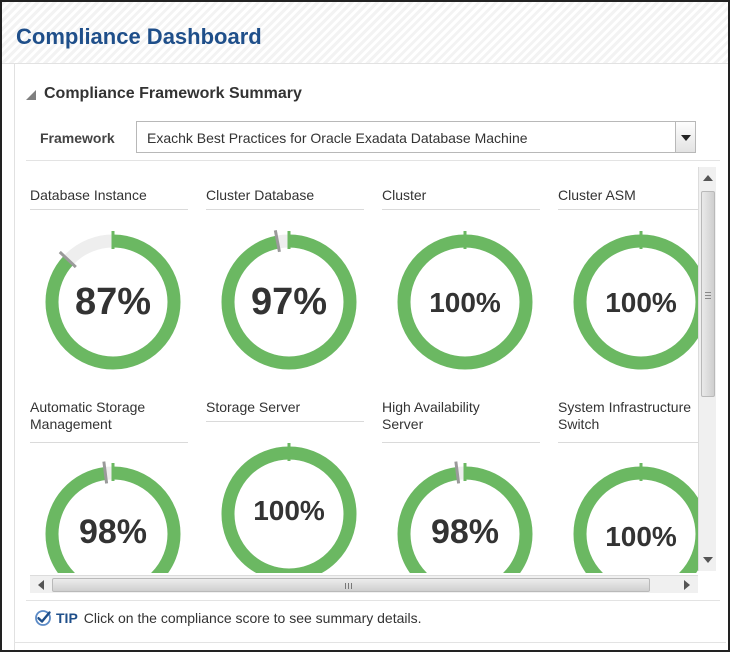 This screenshot has width=730, height=652. I want to click on tile-high-availability-server: High Availability Server 98%, so click(463, 486).